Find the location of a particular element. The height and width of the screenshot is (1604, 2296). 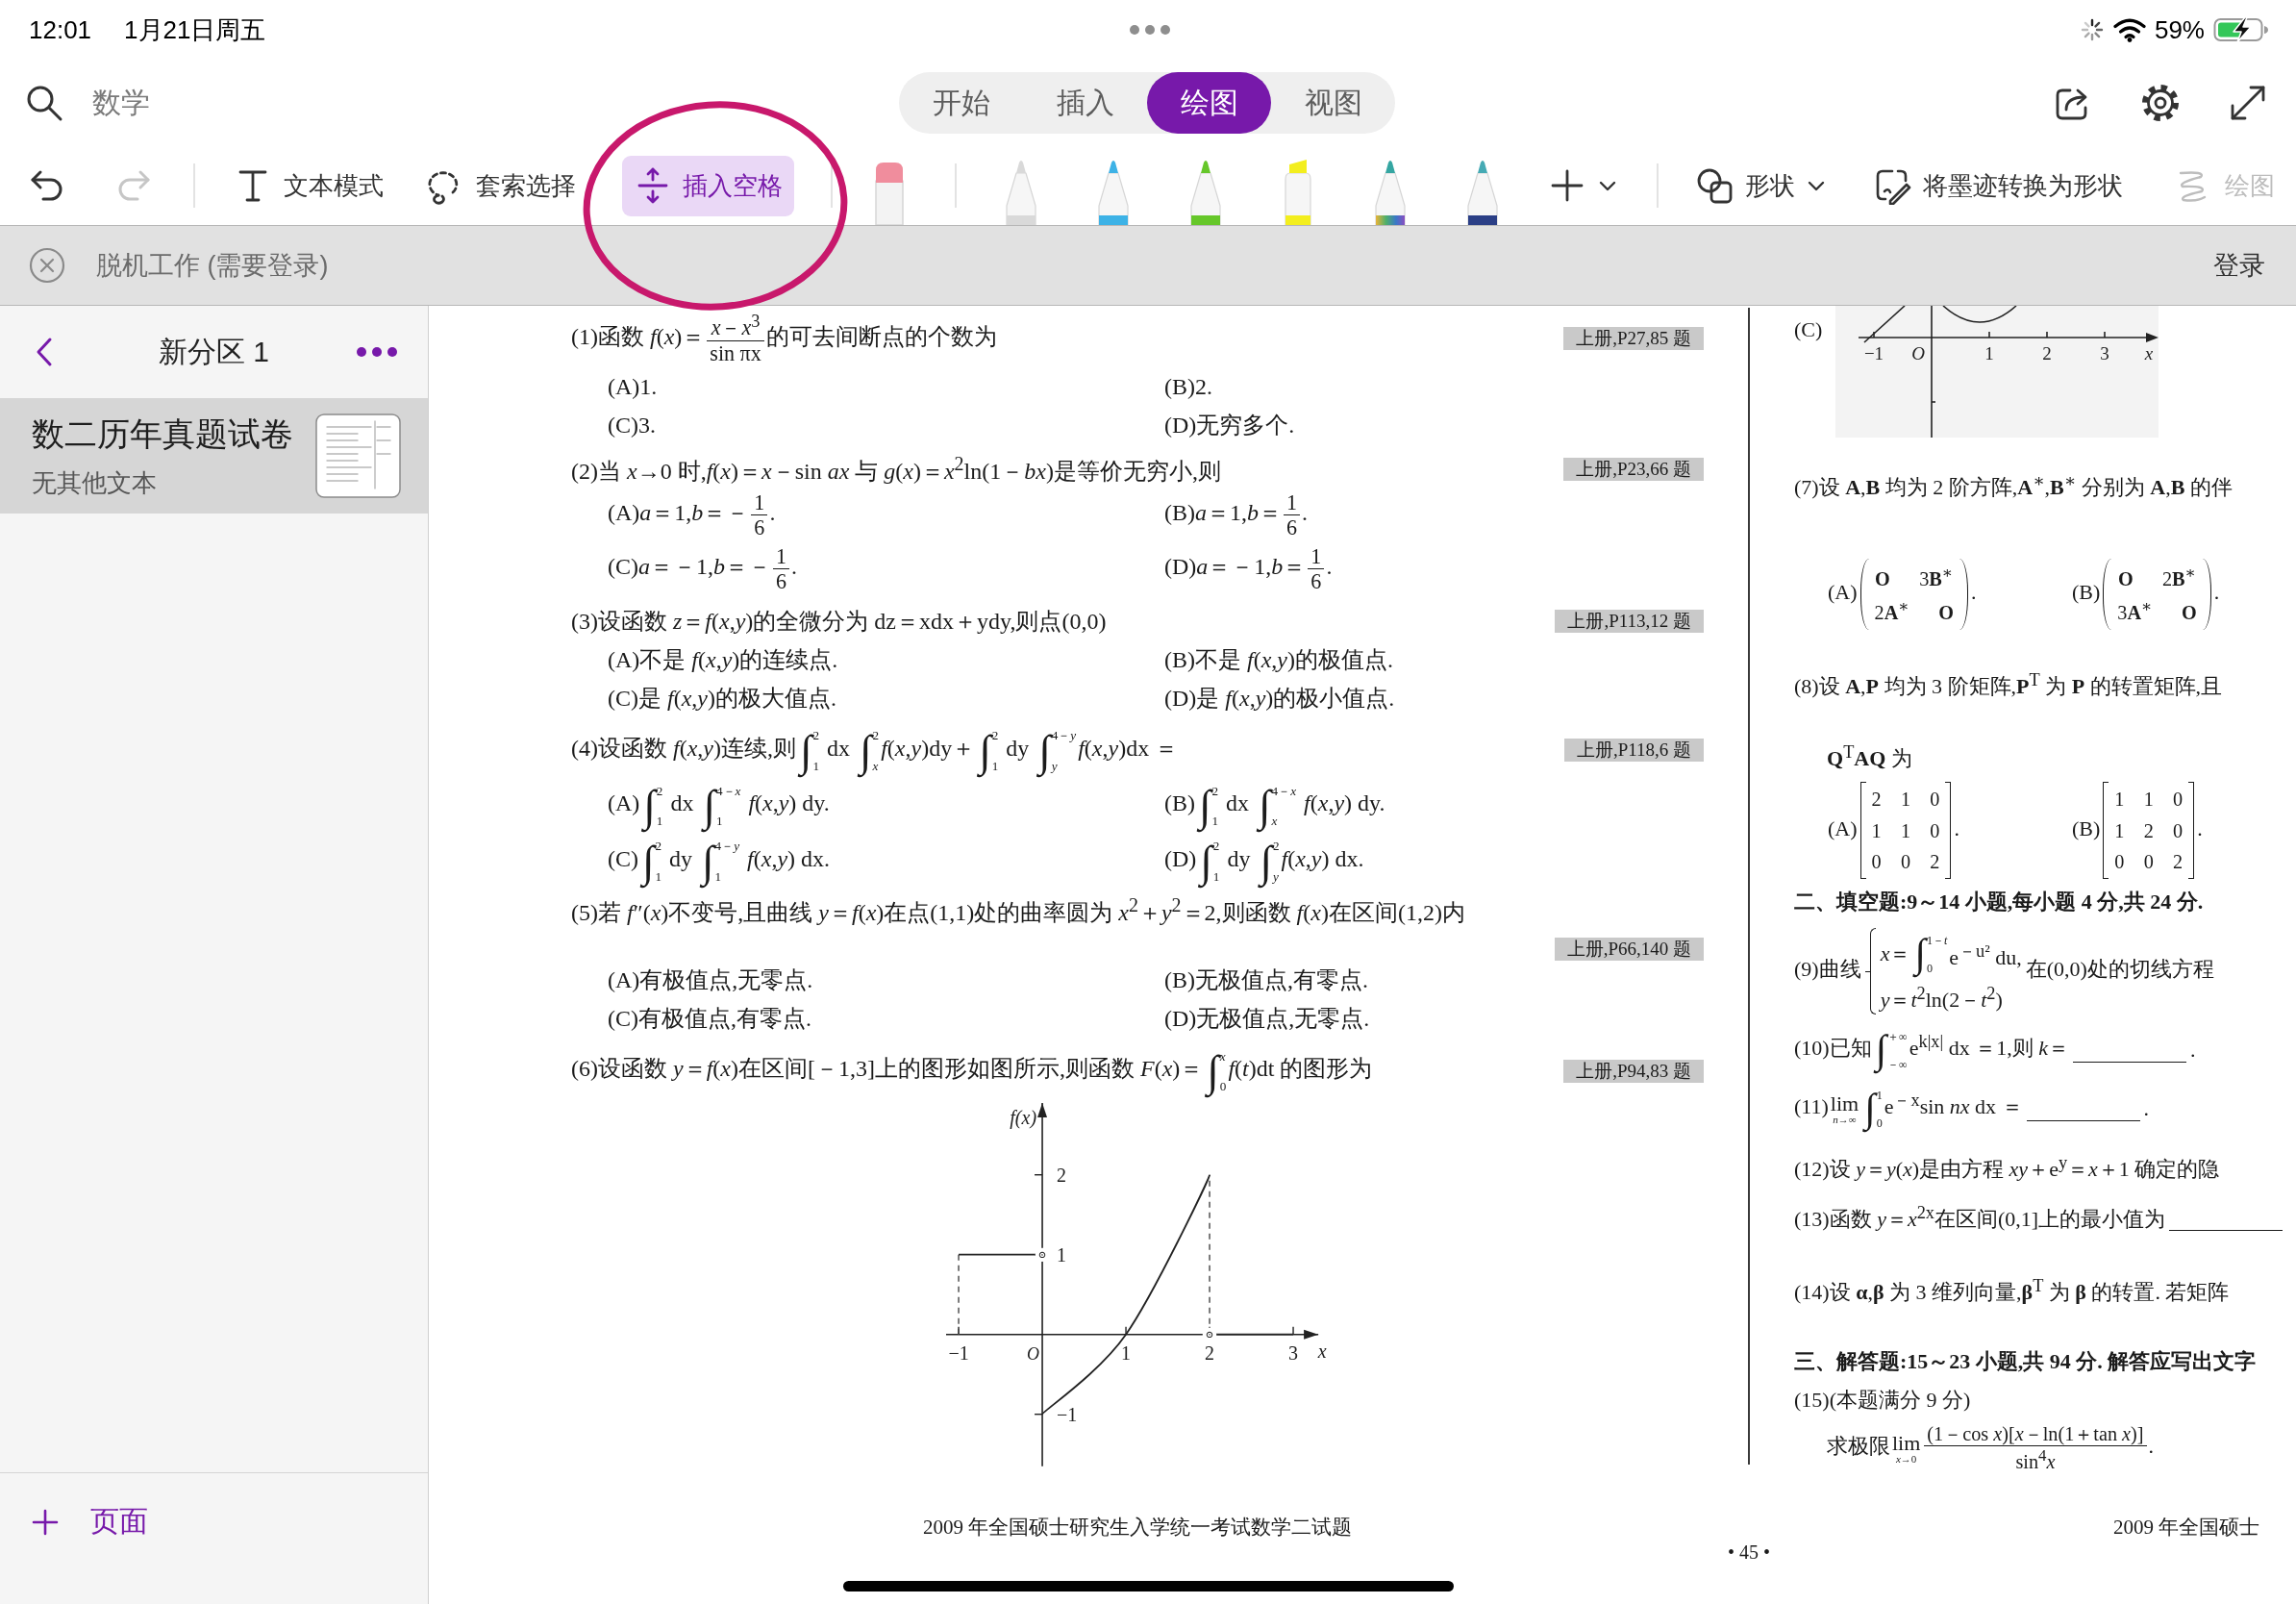

figure-label: (C) is located at coordinates (1808, 329).